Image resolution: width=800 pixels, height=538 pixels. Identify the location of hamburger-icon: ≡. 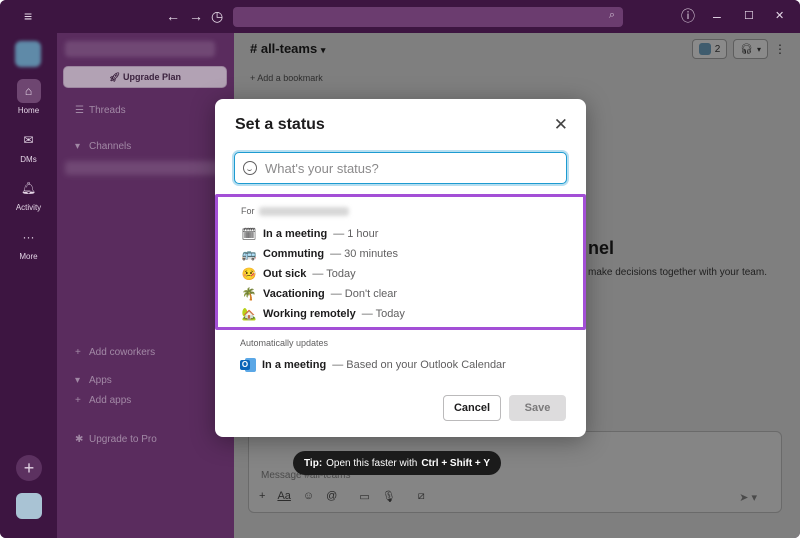
(28, 16).